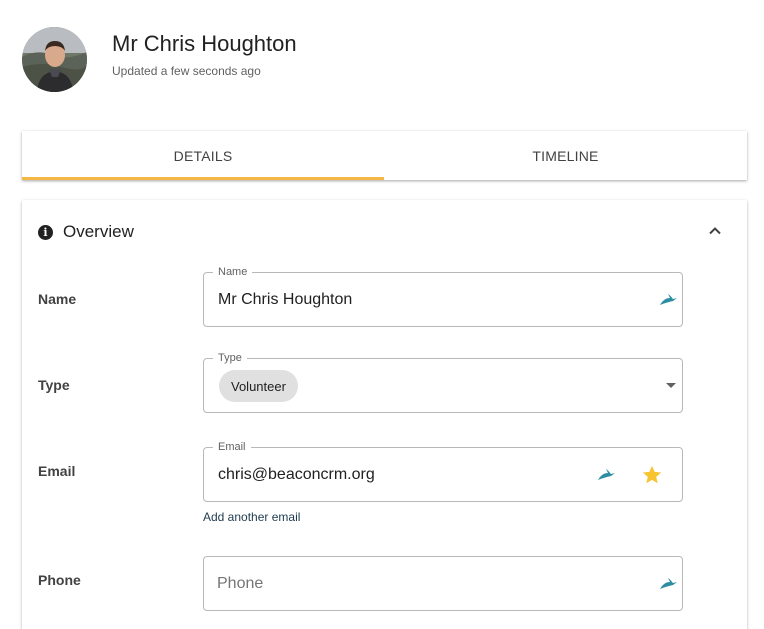  I want to click on name-label: Name, so click(57, 299).